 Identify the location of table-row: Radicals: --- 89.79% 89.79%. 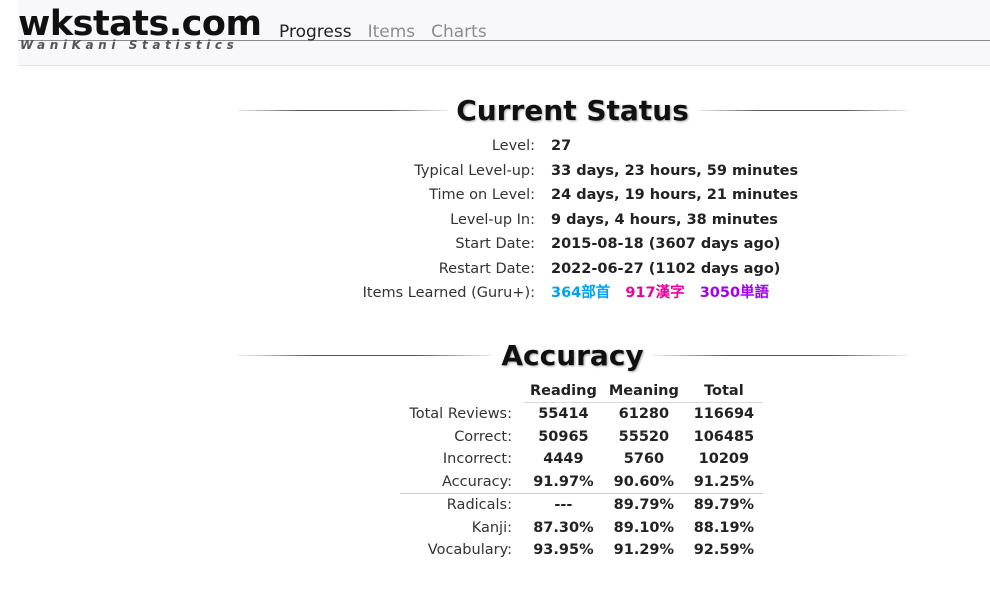
(581, 505).